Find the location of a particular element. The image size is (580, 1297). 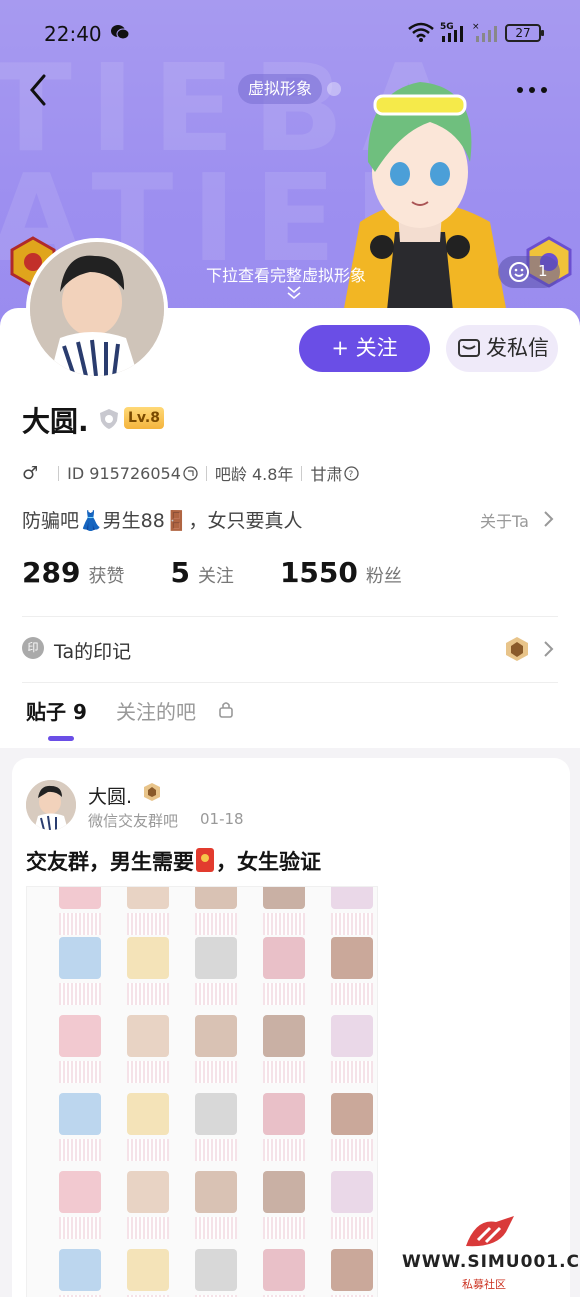

wifi-icon is located at coordinates (421, 32).